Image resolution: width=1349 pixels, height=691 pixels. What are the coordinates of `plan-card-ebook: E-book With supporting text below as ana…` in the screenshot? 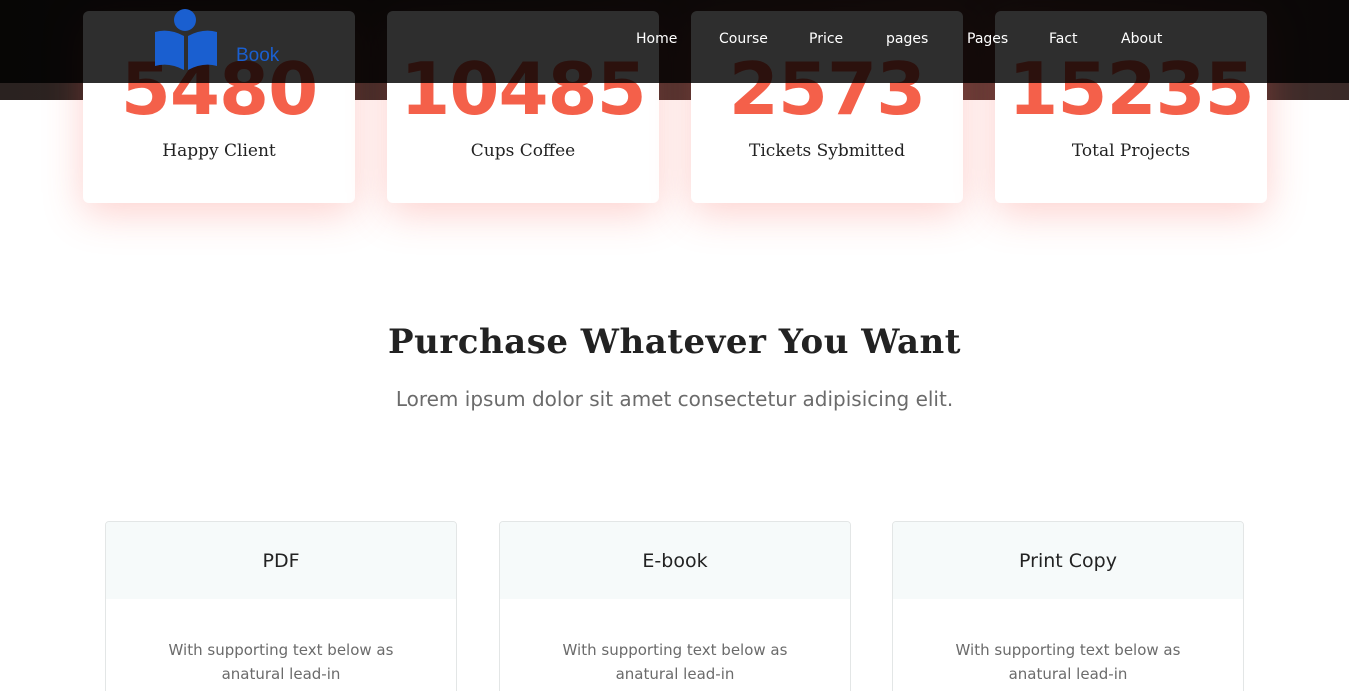 It's located at (675, 606).